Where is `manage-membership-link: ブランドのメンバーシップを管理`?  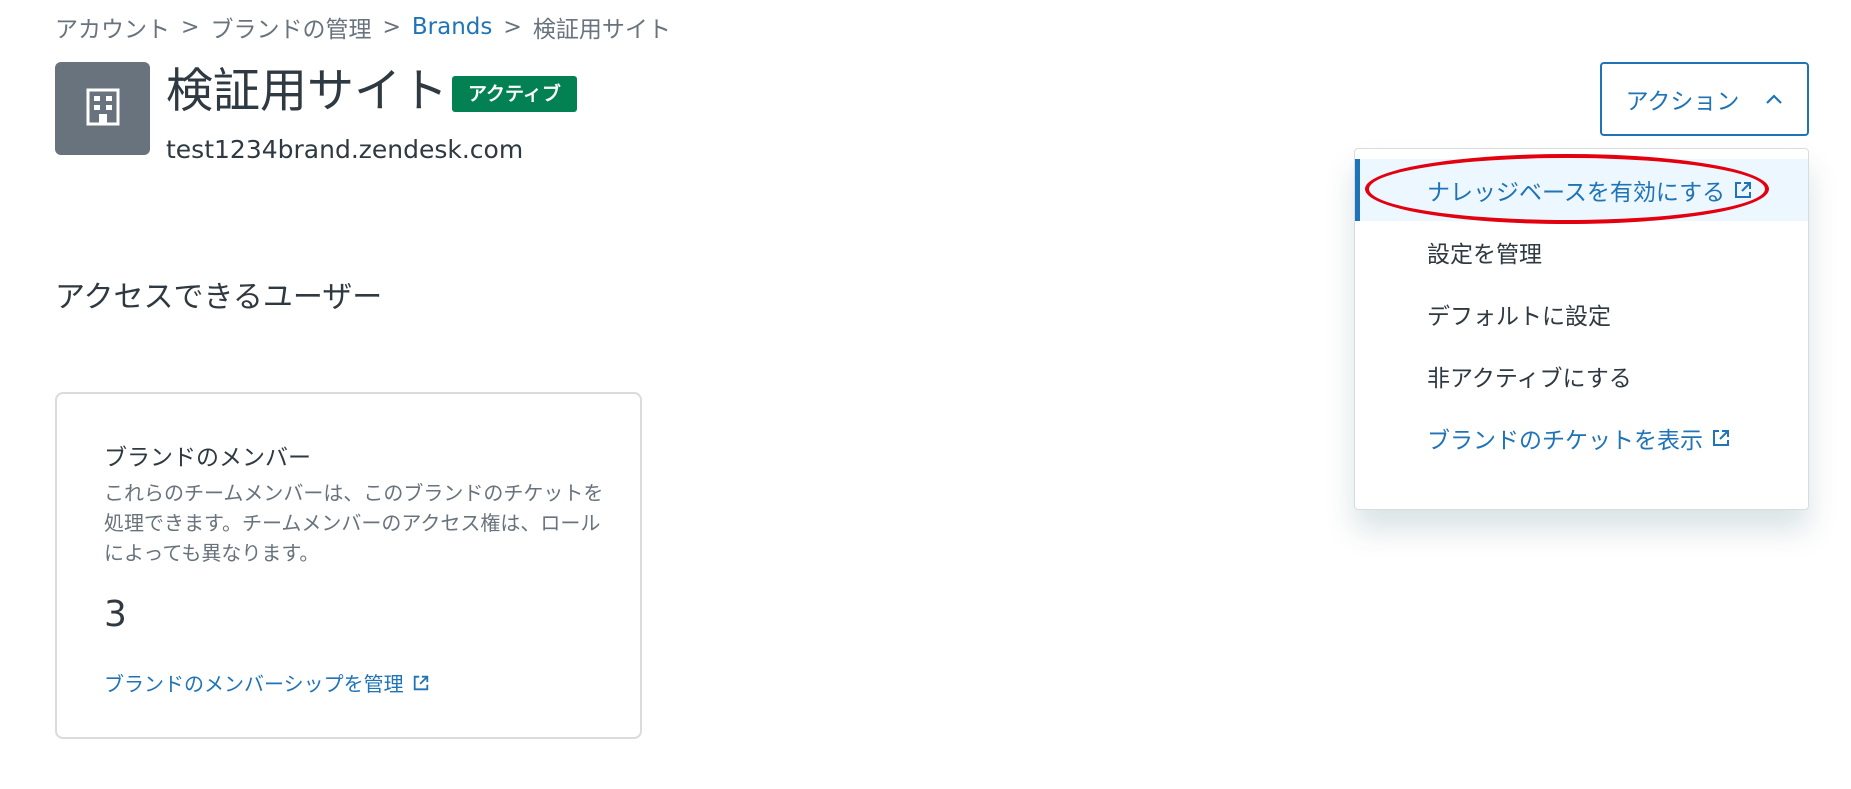
manage-membership-link: ブランドのメンバーシップを管理 is located at coordinates (267, 682).